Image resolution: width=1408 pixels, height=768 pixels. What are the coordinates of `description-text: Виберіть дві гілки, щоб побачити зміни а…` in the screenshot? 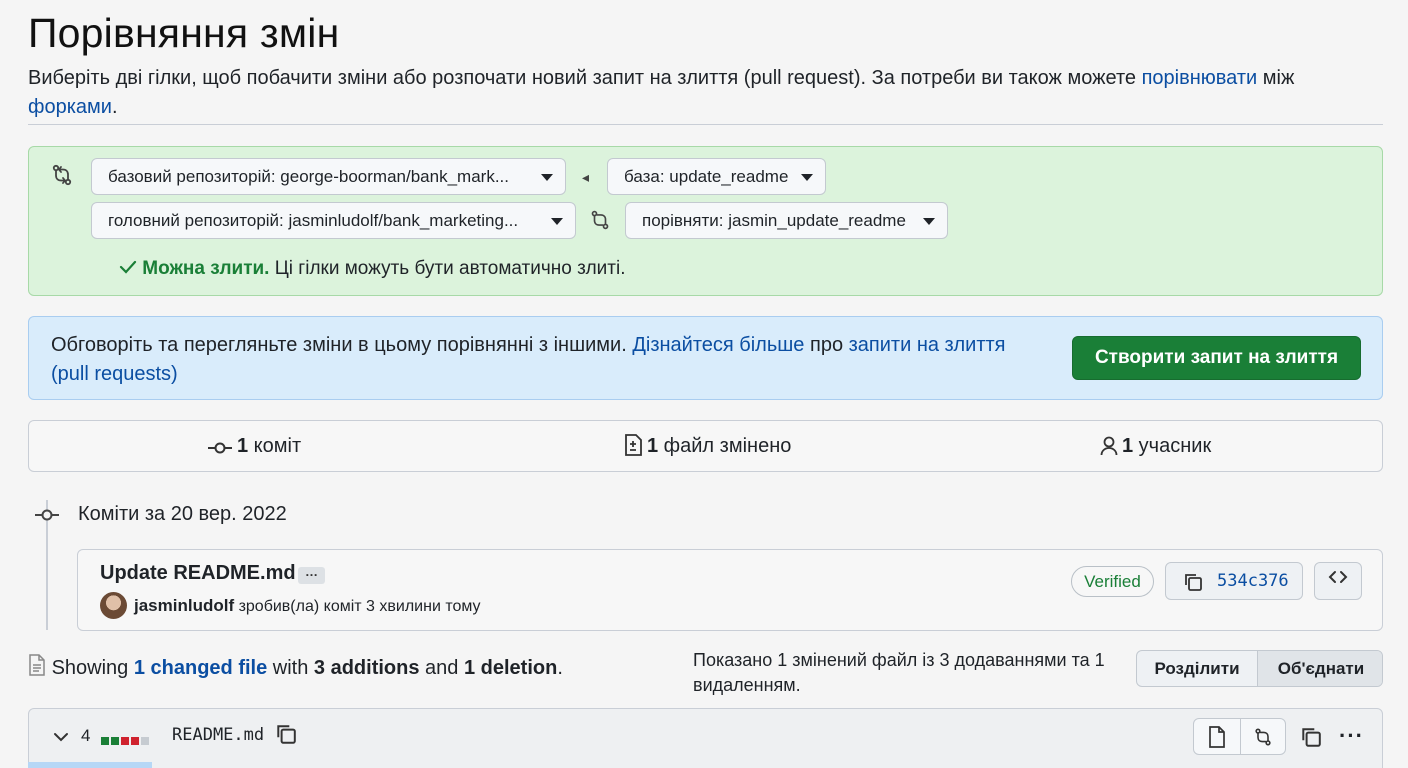 It's located at (585, 78).